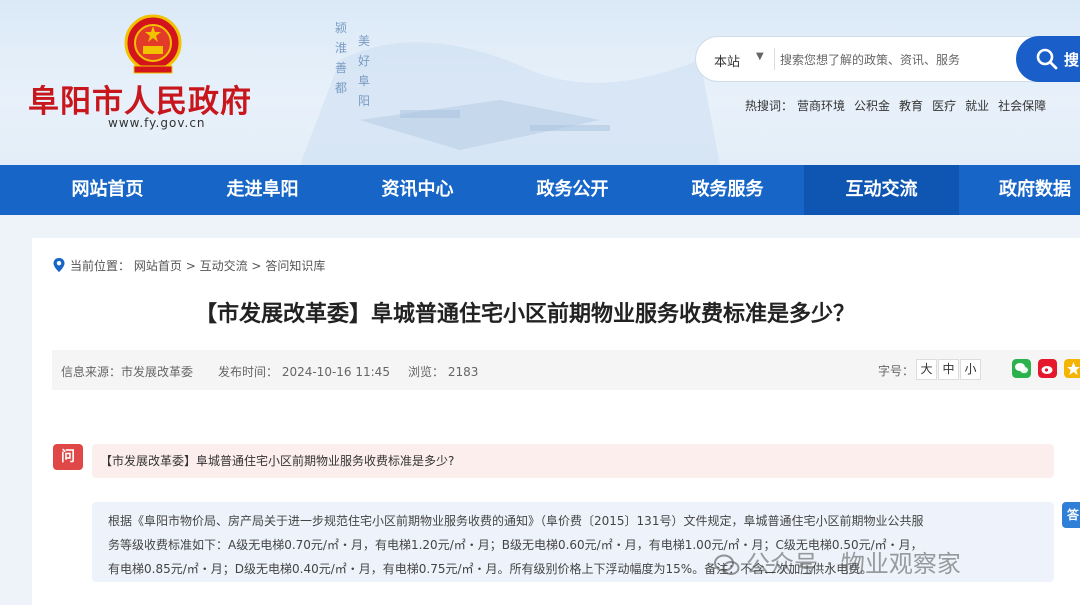 This screenshot has height=605, width=1080. Describe the element at coordinates (153, 44) in the screenshot. I see `national-emblem-icon` at that location.